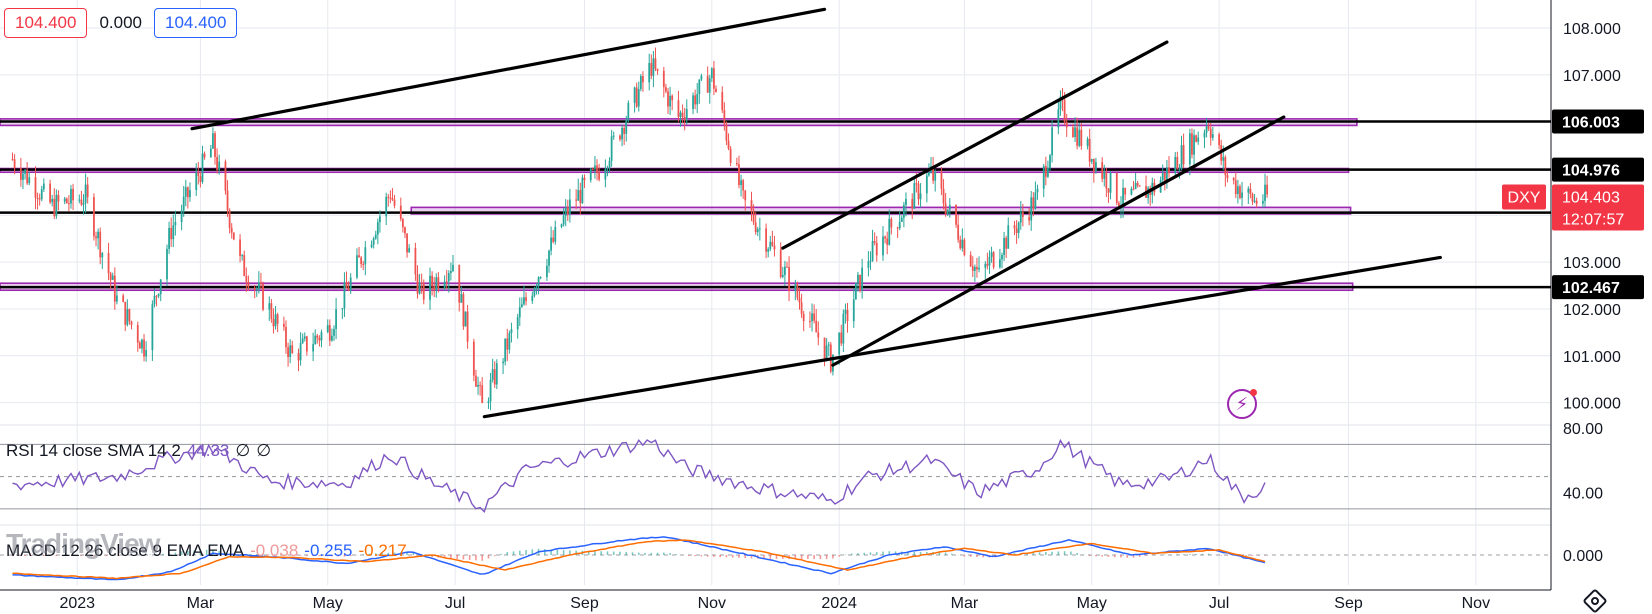 This screenshot has height=614, width=1652. Describe the element at coordinates (1592, 357) in the screenshot. I see `y-tick-label: 101.000` at that location.